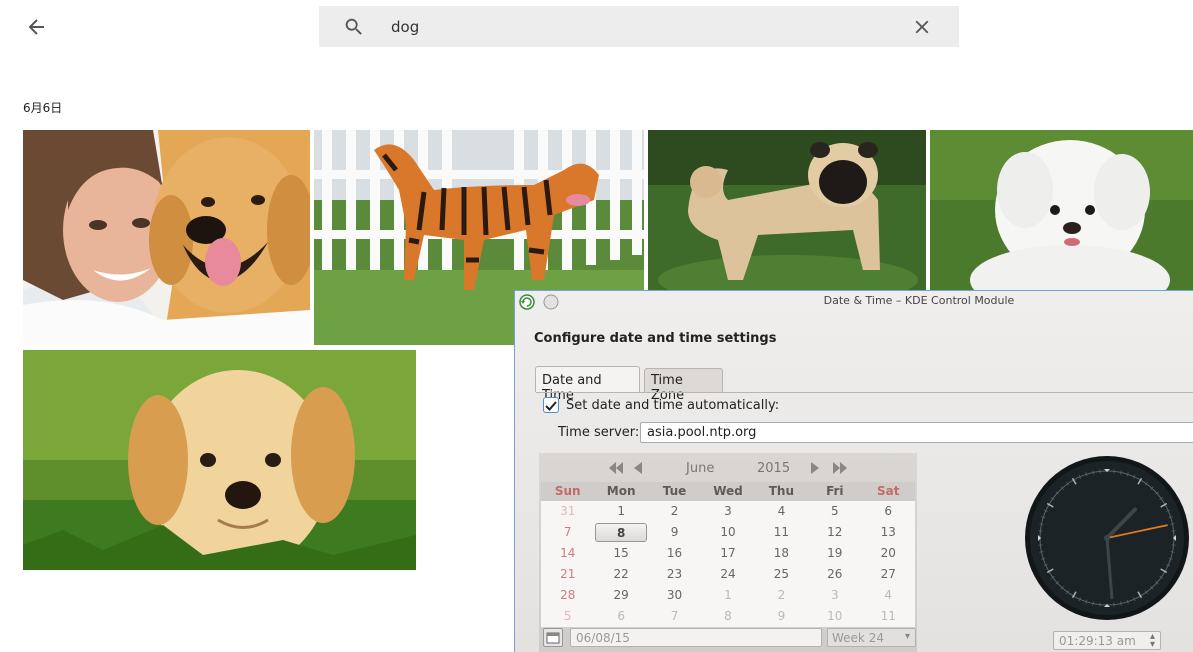 This screenshot has width=1193, height=652. I want to click on analog-clock, so click(1107, 538).